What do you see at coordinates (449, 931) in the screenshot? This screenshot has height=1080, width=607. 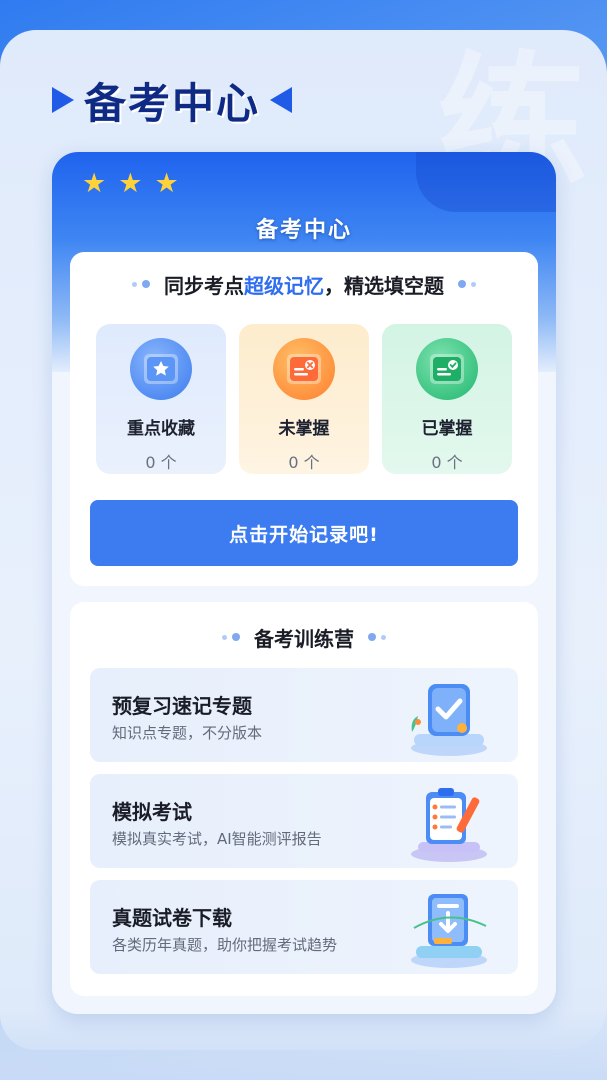 I see `download-doc-icon` at bounding box center [449, 931].